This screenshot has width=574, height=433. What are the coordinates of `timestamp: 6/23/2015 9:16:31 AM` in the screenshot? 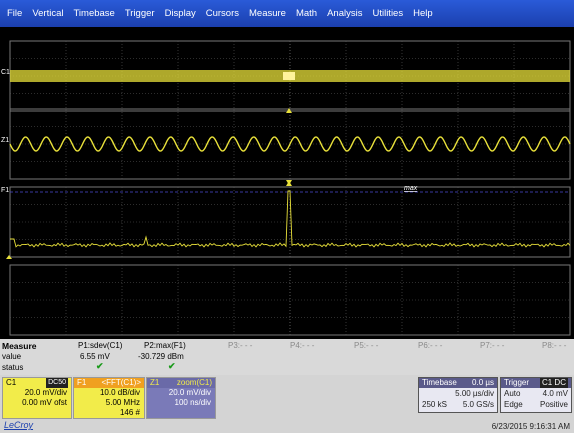 It's located at (530, 426).